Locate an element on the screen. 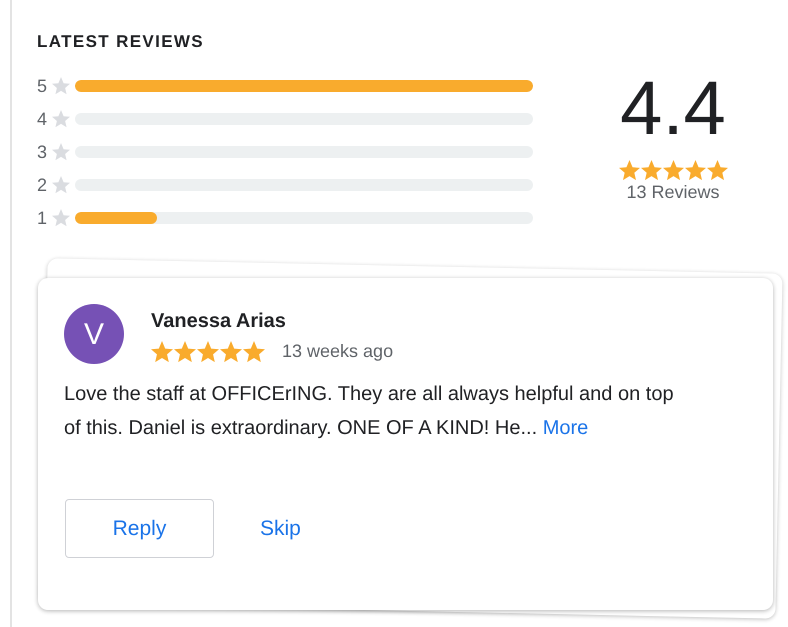 This screenshot has width=788, height=627. rating-level: 2 is located at coordinates (42, 185).